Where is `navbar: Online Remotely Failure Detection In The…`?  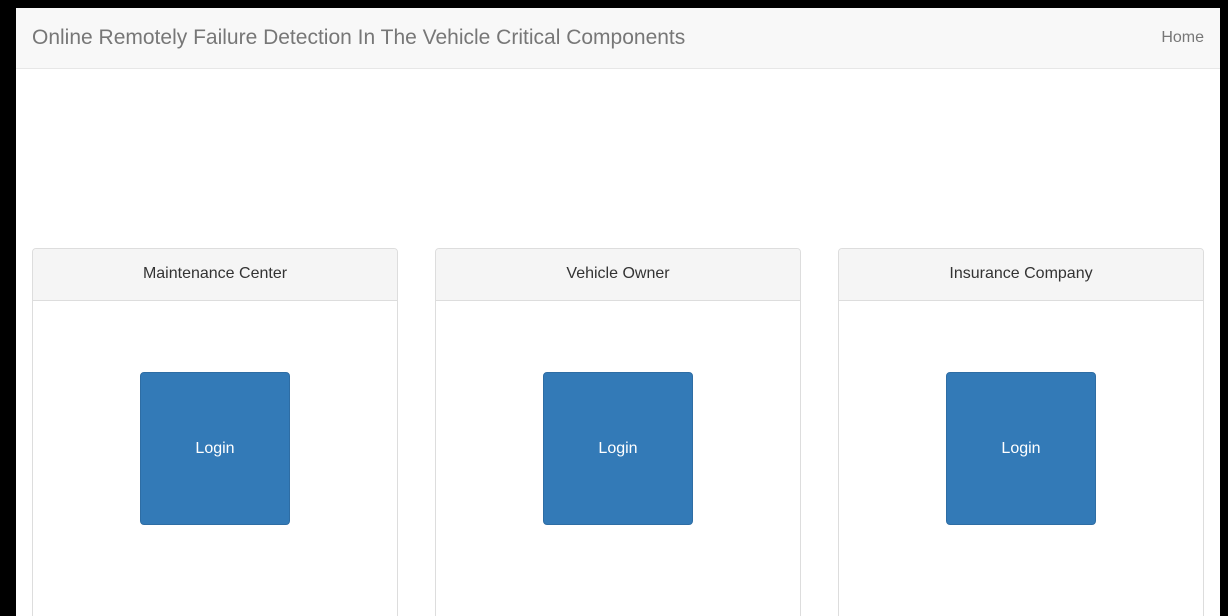 navbar: Online Remotely Failure Detection In The… is located at coordinates (618, 38).